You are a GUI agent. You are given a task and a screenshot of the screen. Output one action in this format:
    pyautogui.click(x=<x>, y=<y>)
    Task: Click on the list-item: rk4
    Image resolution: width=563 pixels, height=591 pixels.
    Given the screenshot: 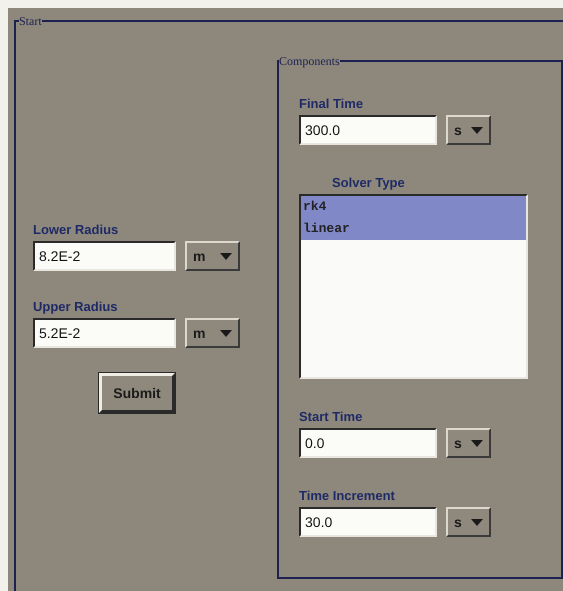 What is the action you would take?
    pyautogui.click(x=413, y=207)
    